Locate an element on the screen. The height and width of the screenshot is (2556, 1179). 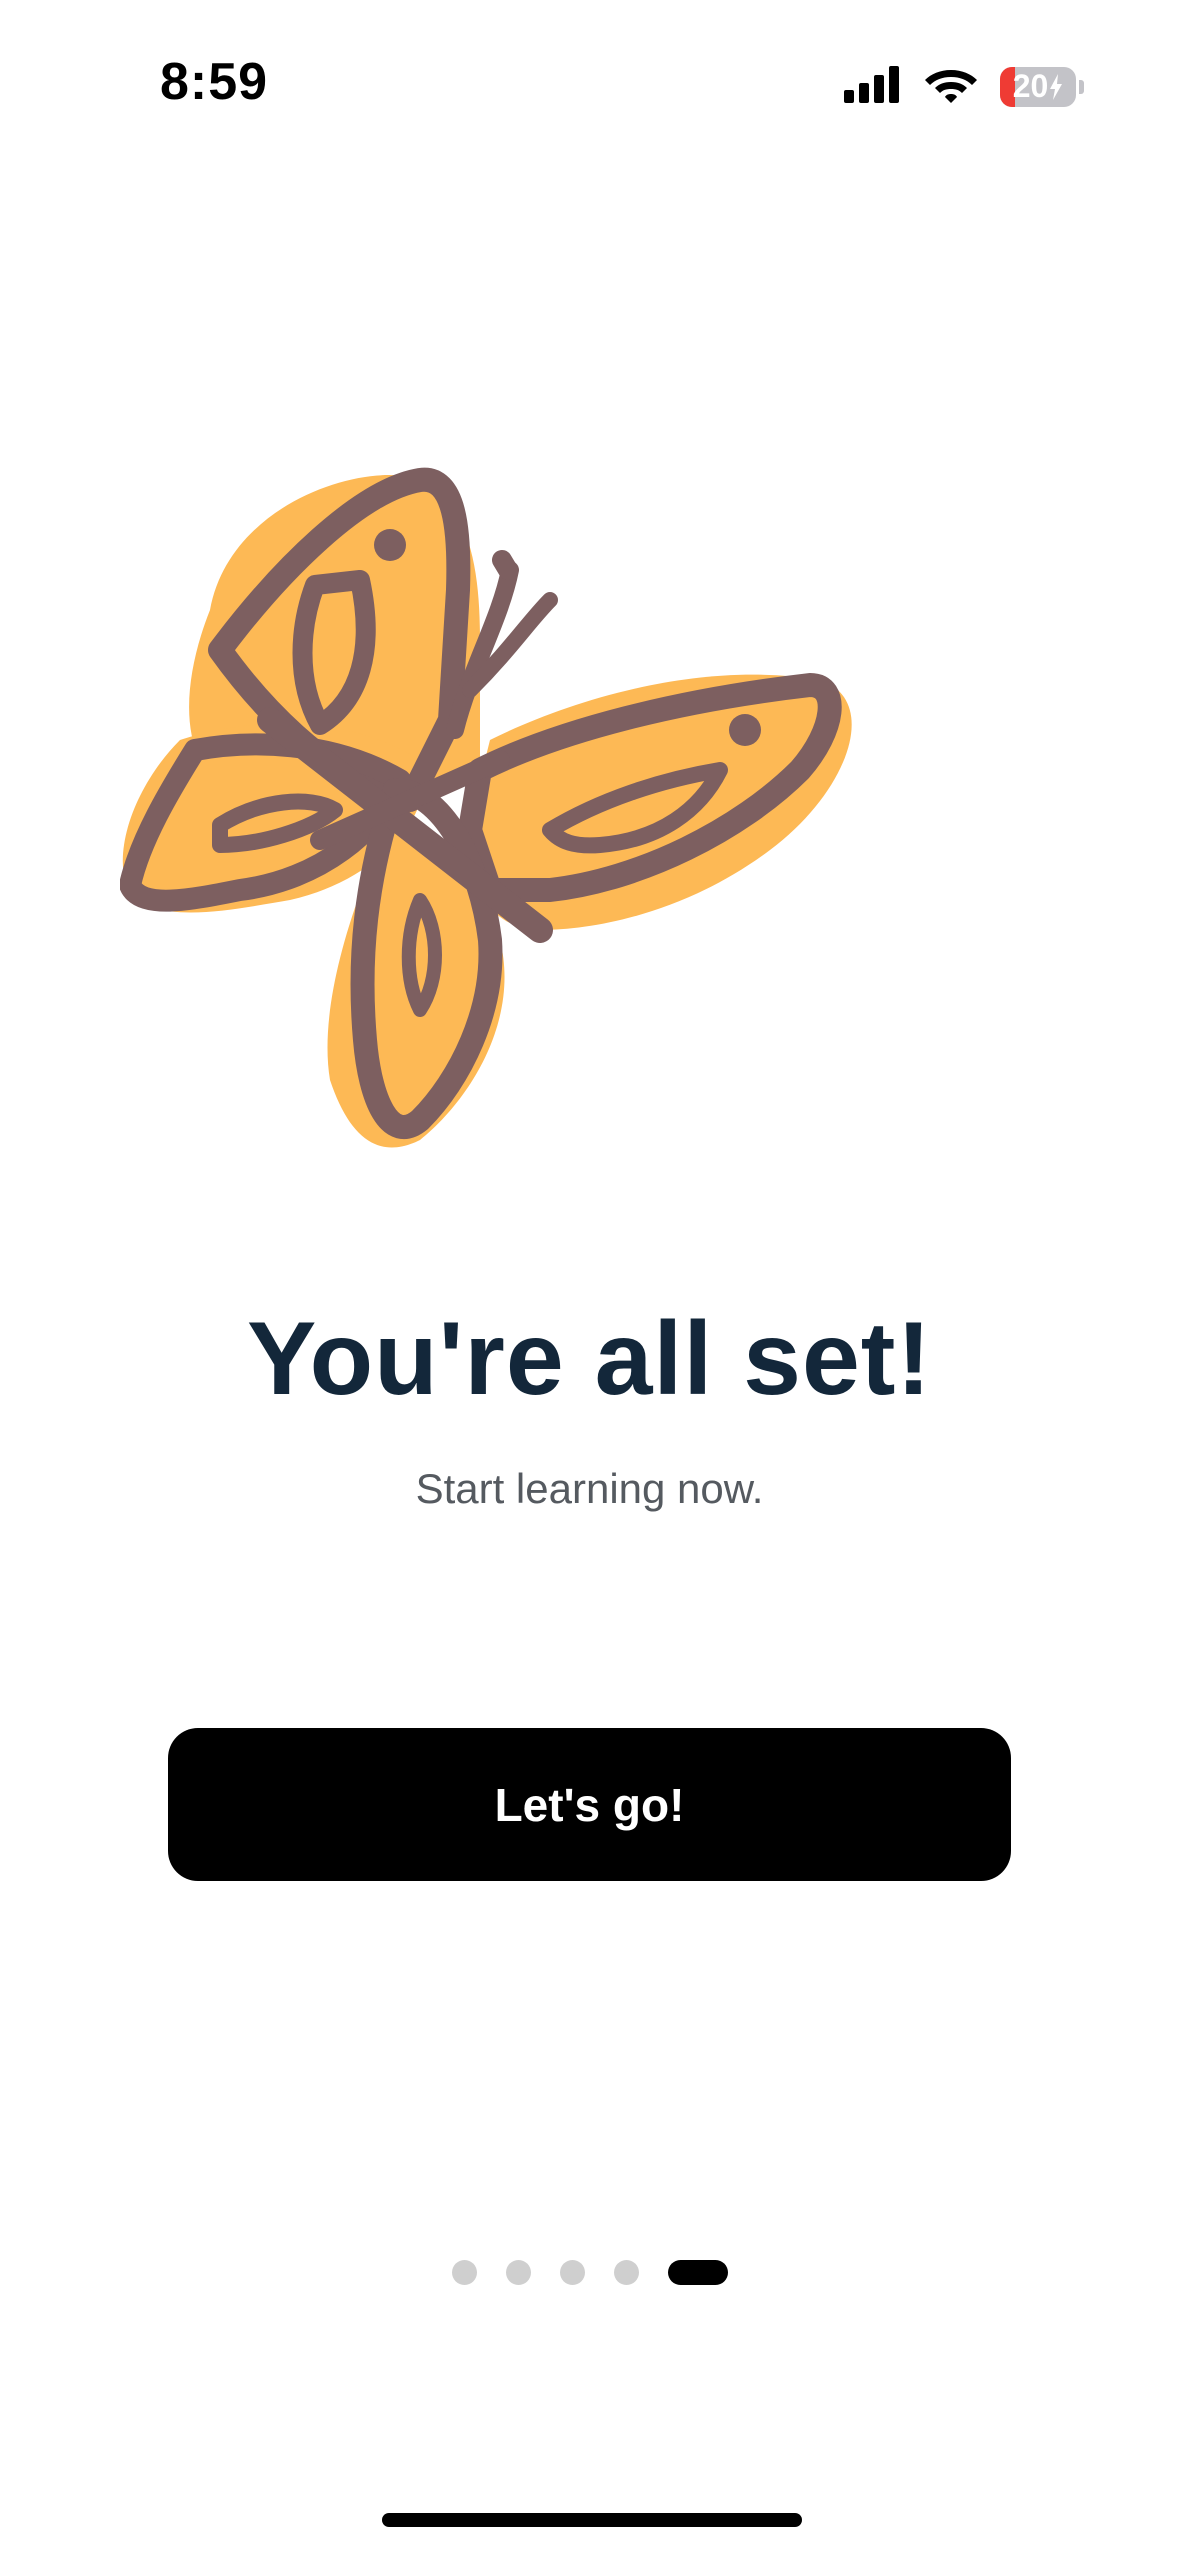
status-icons: 20 is located at coordinates (963, 86).